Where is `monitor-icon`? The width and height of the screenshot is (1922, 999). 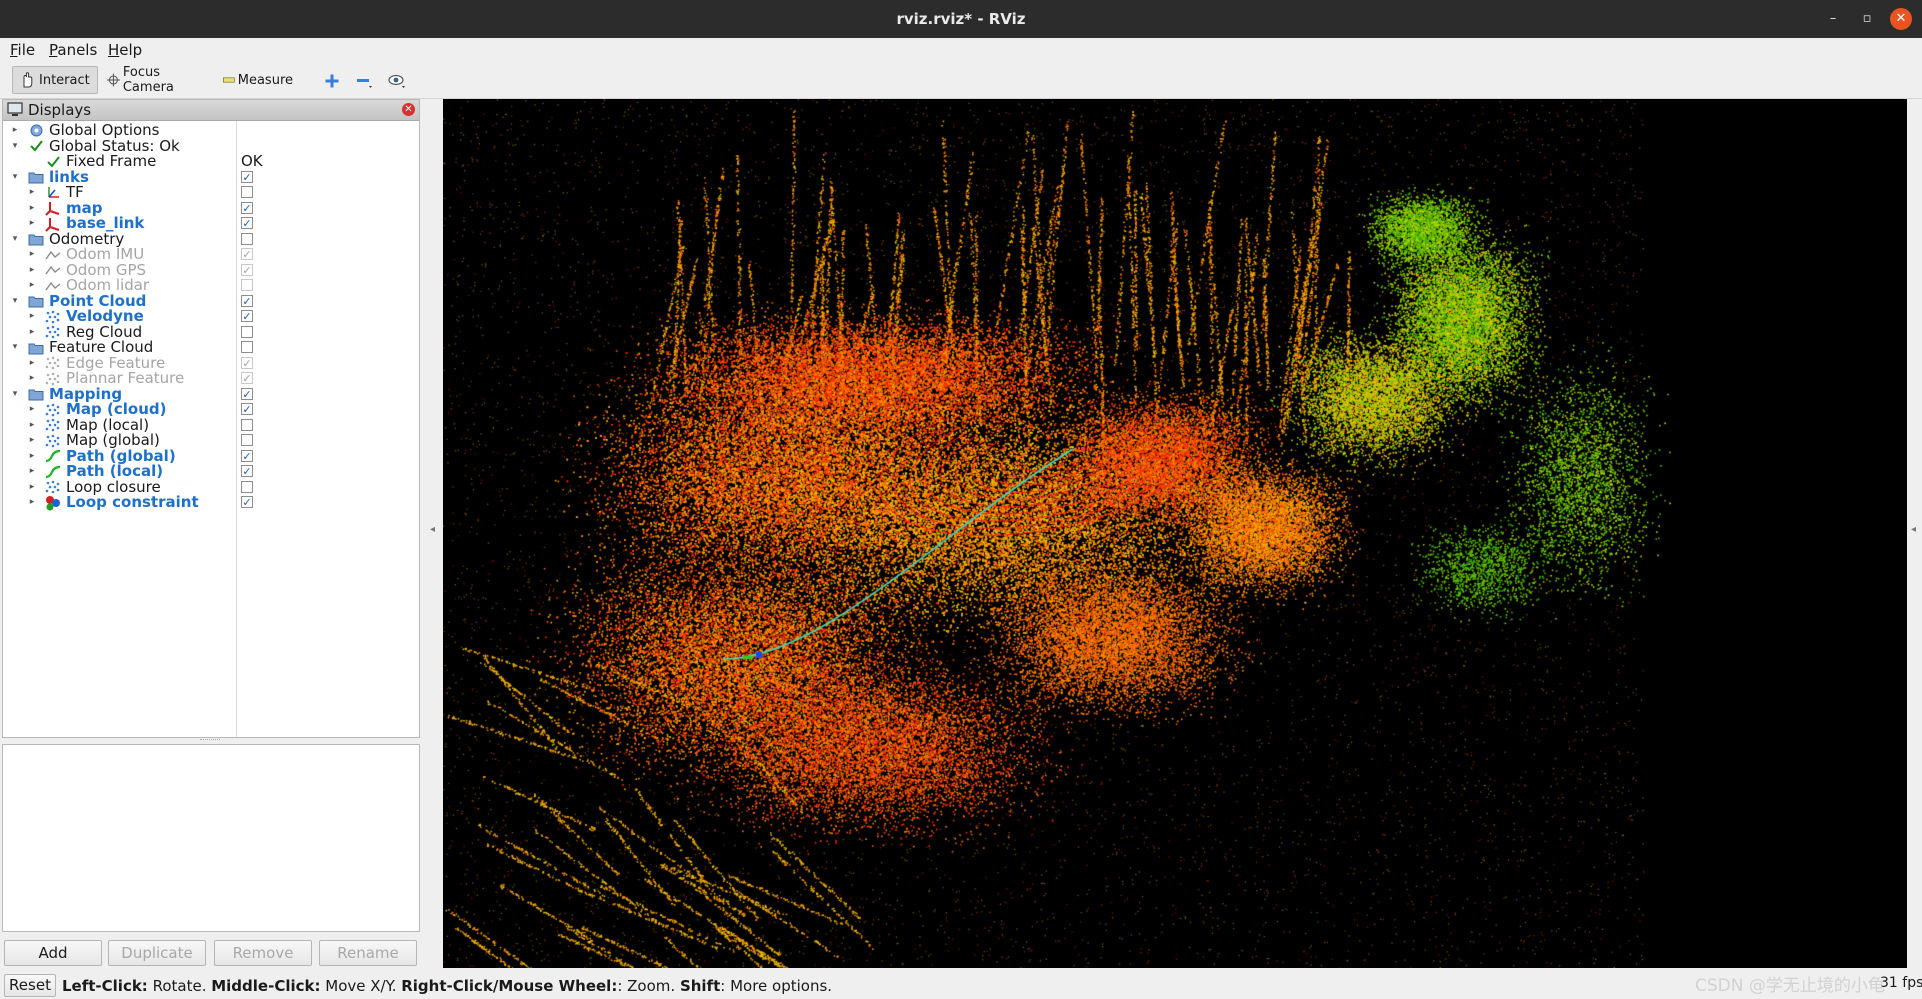 monitor-icon is located at coordinates (15, 109).